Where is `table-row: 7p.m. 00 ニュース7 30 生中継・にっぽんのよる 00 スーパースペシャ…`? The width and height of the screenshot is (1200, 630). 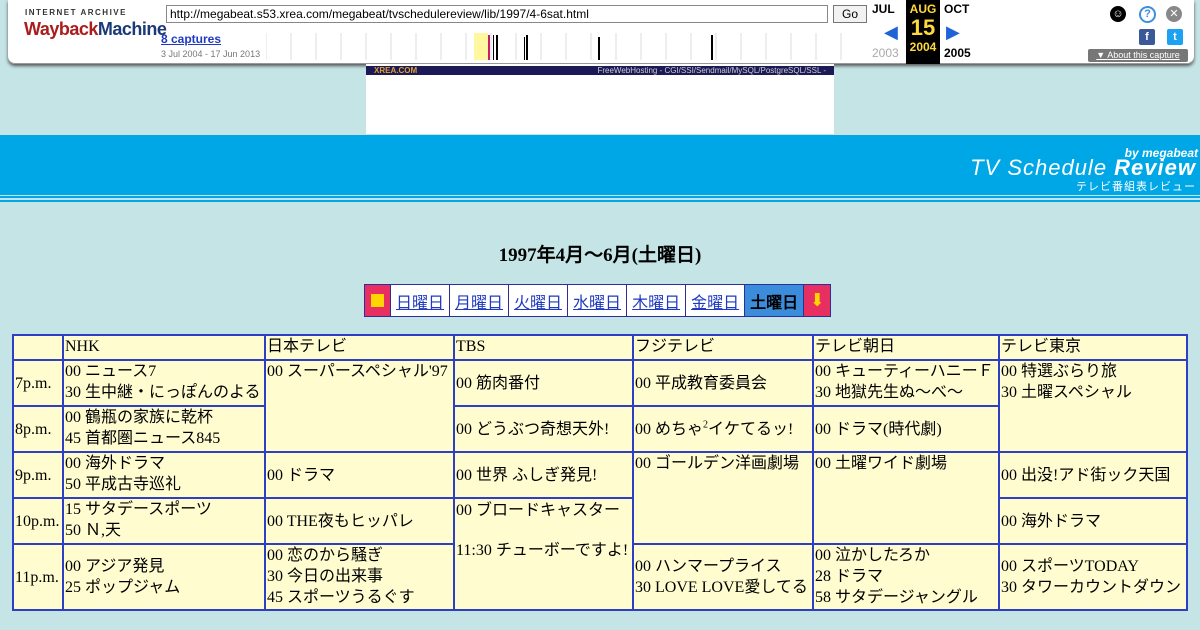
table-row: 7p.m. 00 ニュース7 30 生中継・にっぽんのよる 00 スーパースペシャ… is located at coordinates (600, 406).